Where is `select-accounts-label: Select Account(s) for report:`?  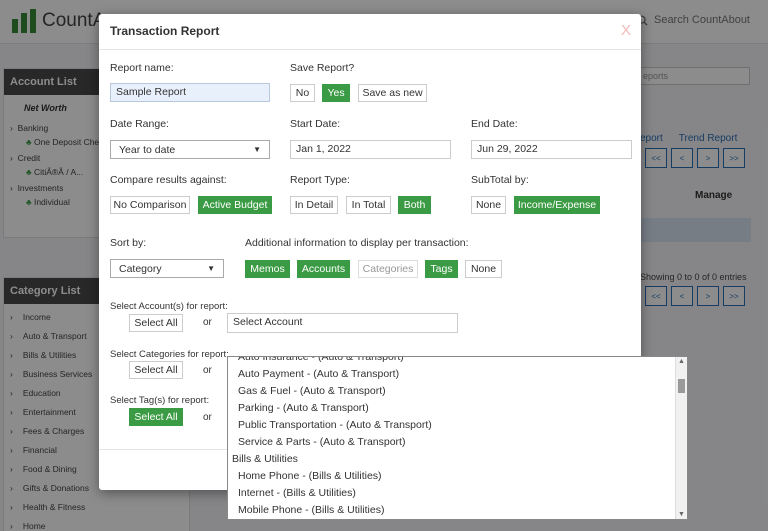 select-accounts-label: Select Account(s) for report: is located at coordinates (169, 306).